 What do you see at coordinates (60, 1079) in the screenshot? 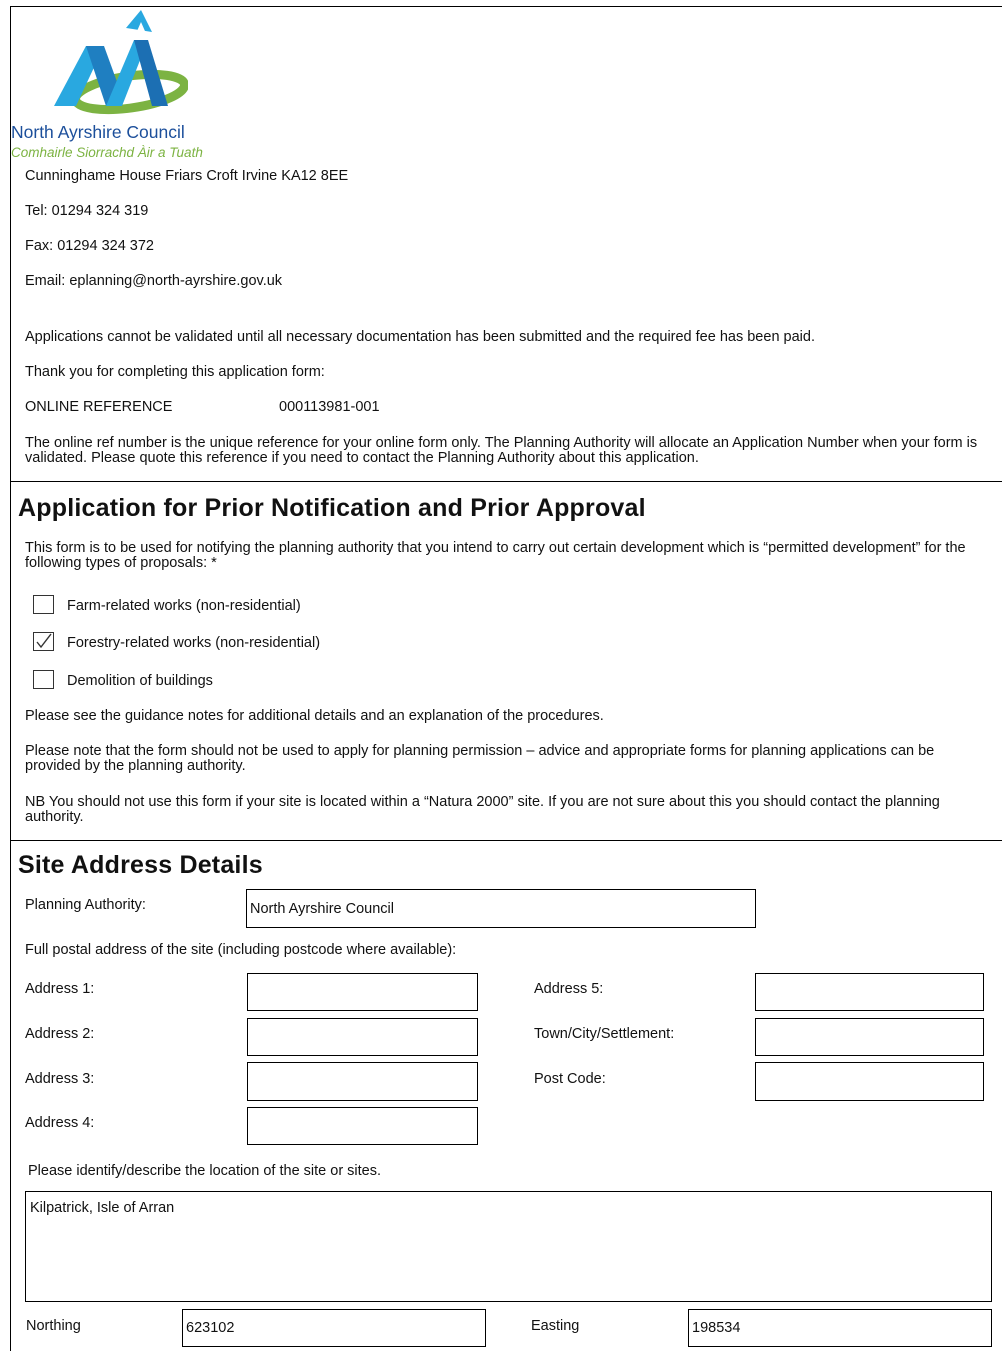
I see `address3-label: Address 3:` at bounding box center [60, 1079].